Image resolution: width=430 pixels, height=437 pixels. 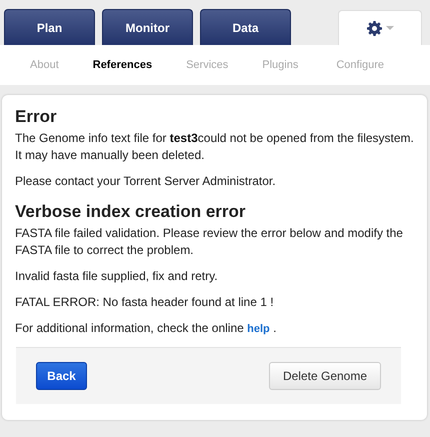 What do you see at coordinates (117, 276) in the screenshot?
I see `paragraph: Invalid fasta file supplied, fix and retry.` at bounding box center [117, 276].